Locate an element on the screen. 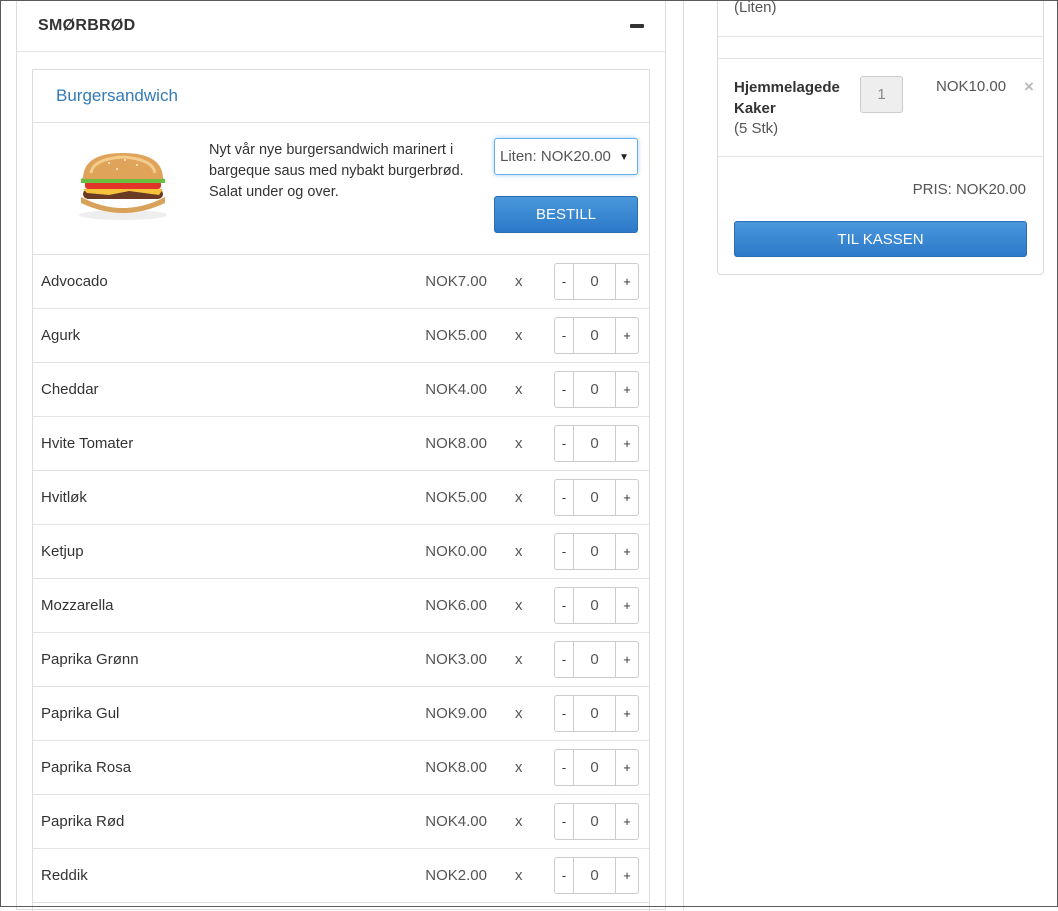 This screenshot has height=911, width=1058. topping-row: Paprika Grønn NOK3.00 x -0 + is located at coordinates (341, 660).